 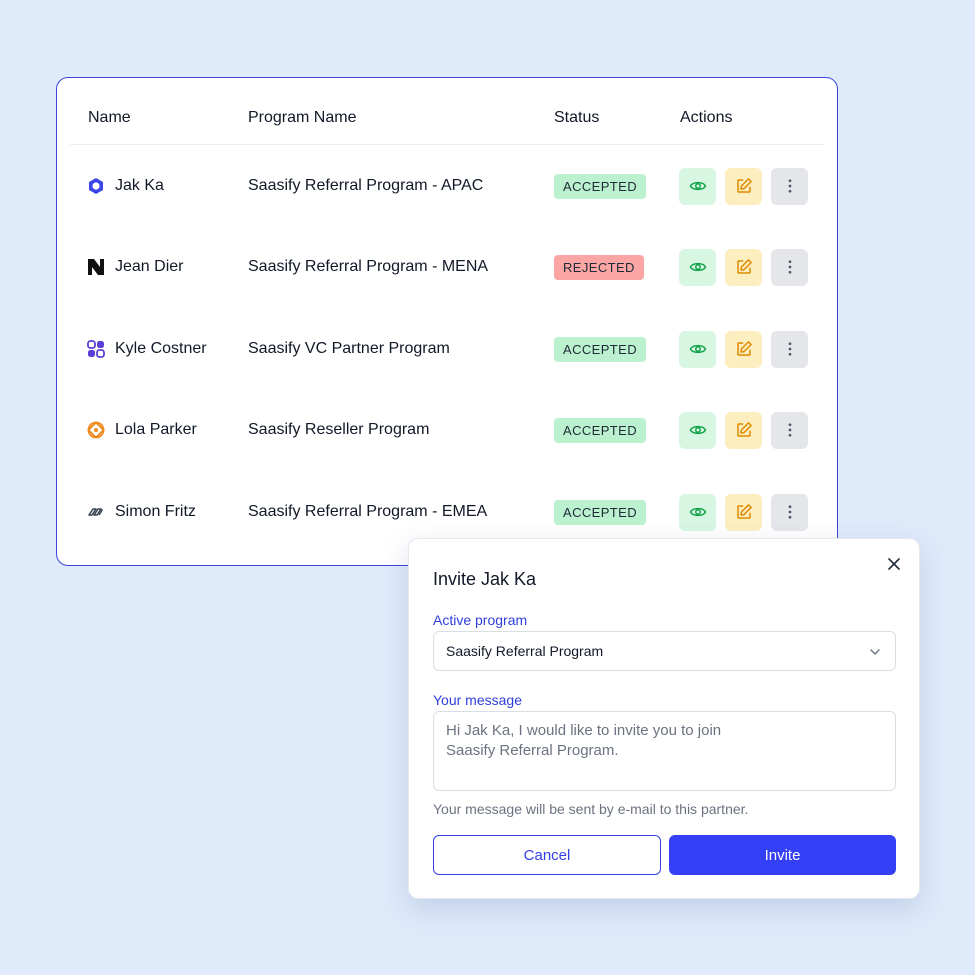 I want to click on program-name: Saasify Referral Program - APAC, so click(x=366, y=185).